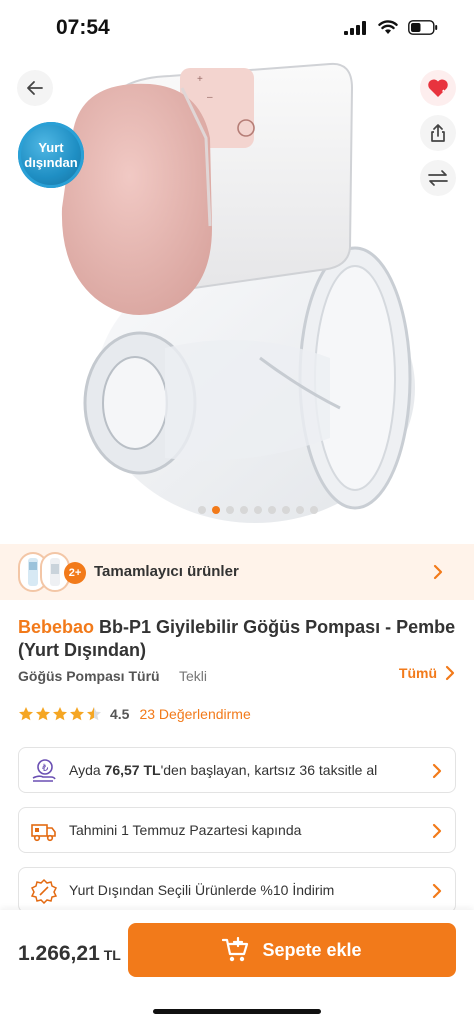  Describe the element at coordinates (44, 891) in the screenshot. I see `discount-icon` at that location.